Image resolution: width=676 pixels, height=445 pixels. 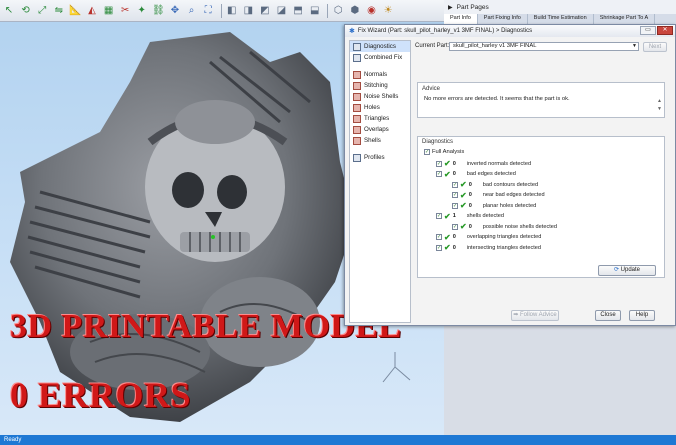 I want to click on pan-icon: ✥, so click(x=175, y=11).